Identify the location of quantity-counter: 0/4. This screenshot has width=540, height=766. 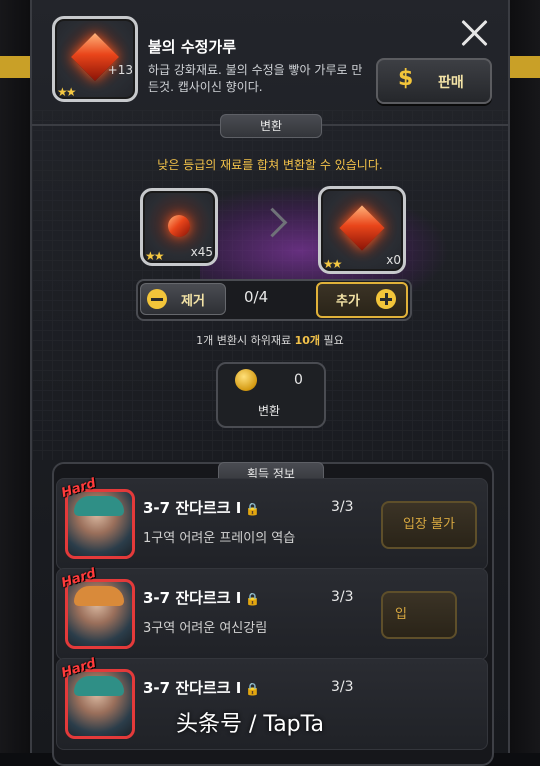
(256, 297).